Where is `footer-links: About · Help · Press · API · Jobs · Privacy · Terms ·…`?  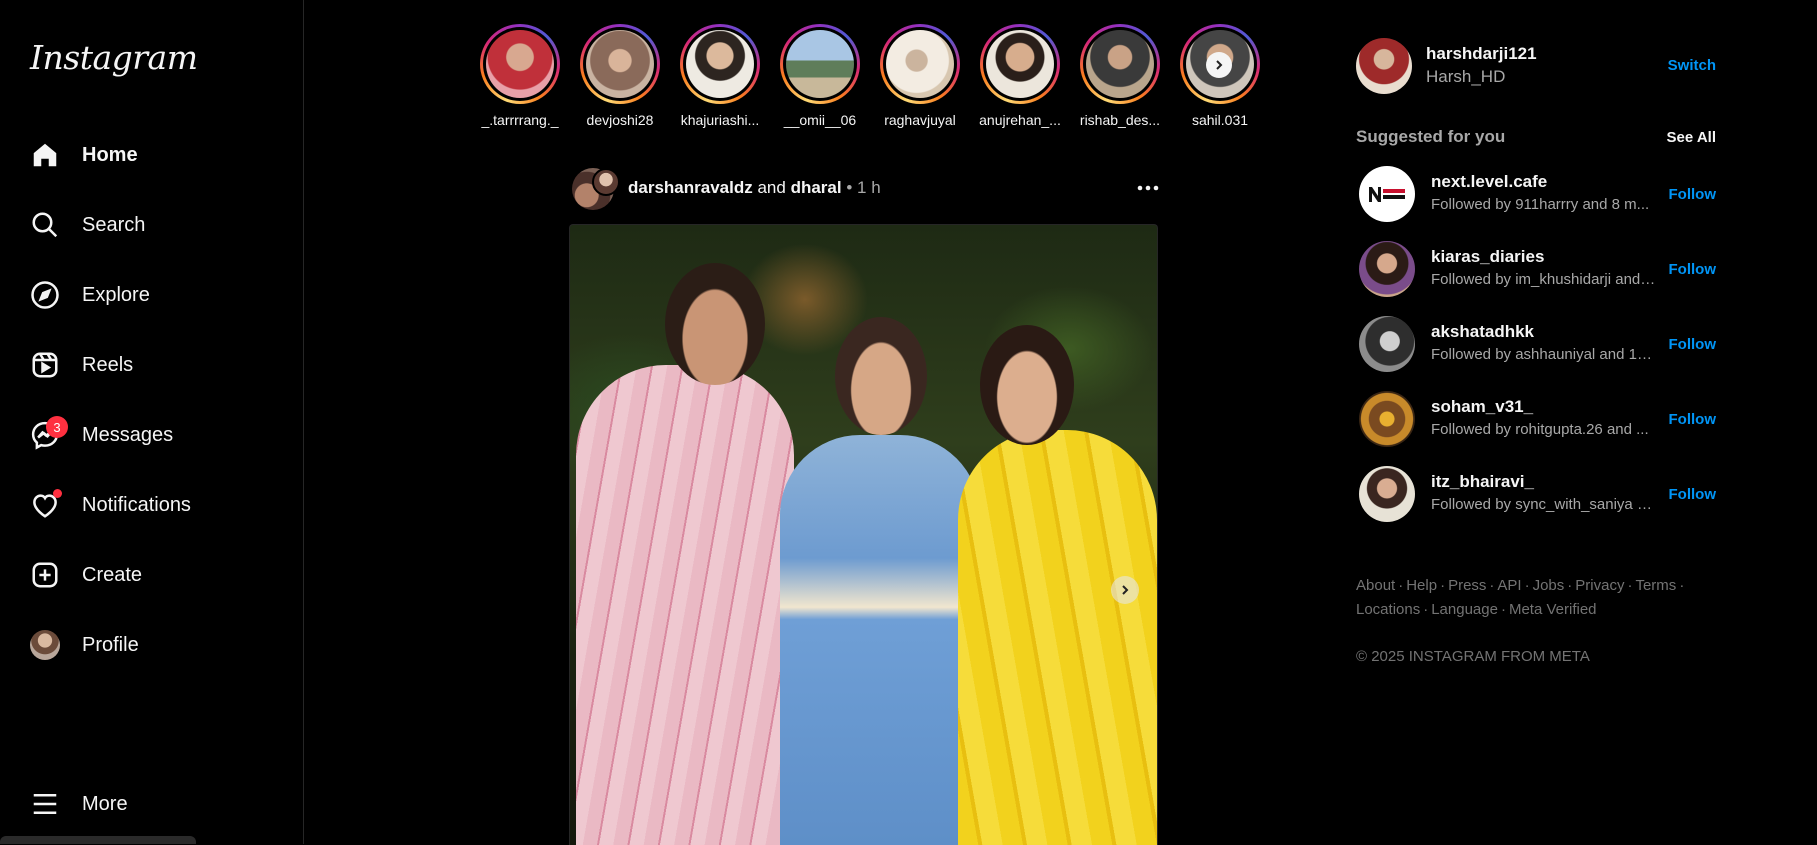 footer-links: About · Help · Press · API · Jobs · Privacy · Terms ·… is located at coordinates (1520, 597).